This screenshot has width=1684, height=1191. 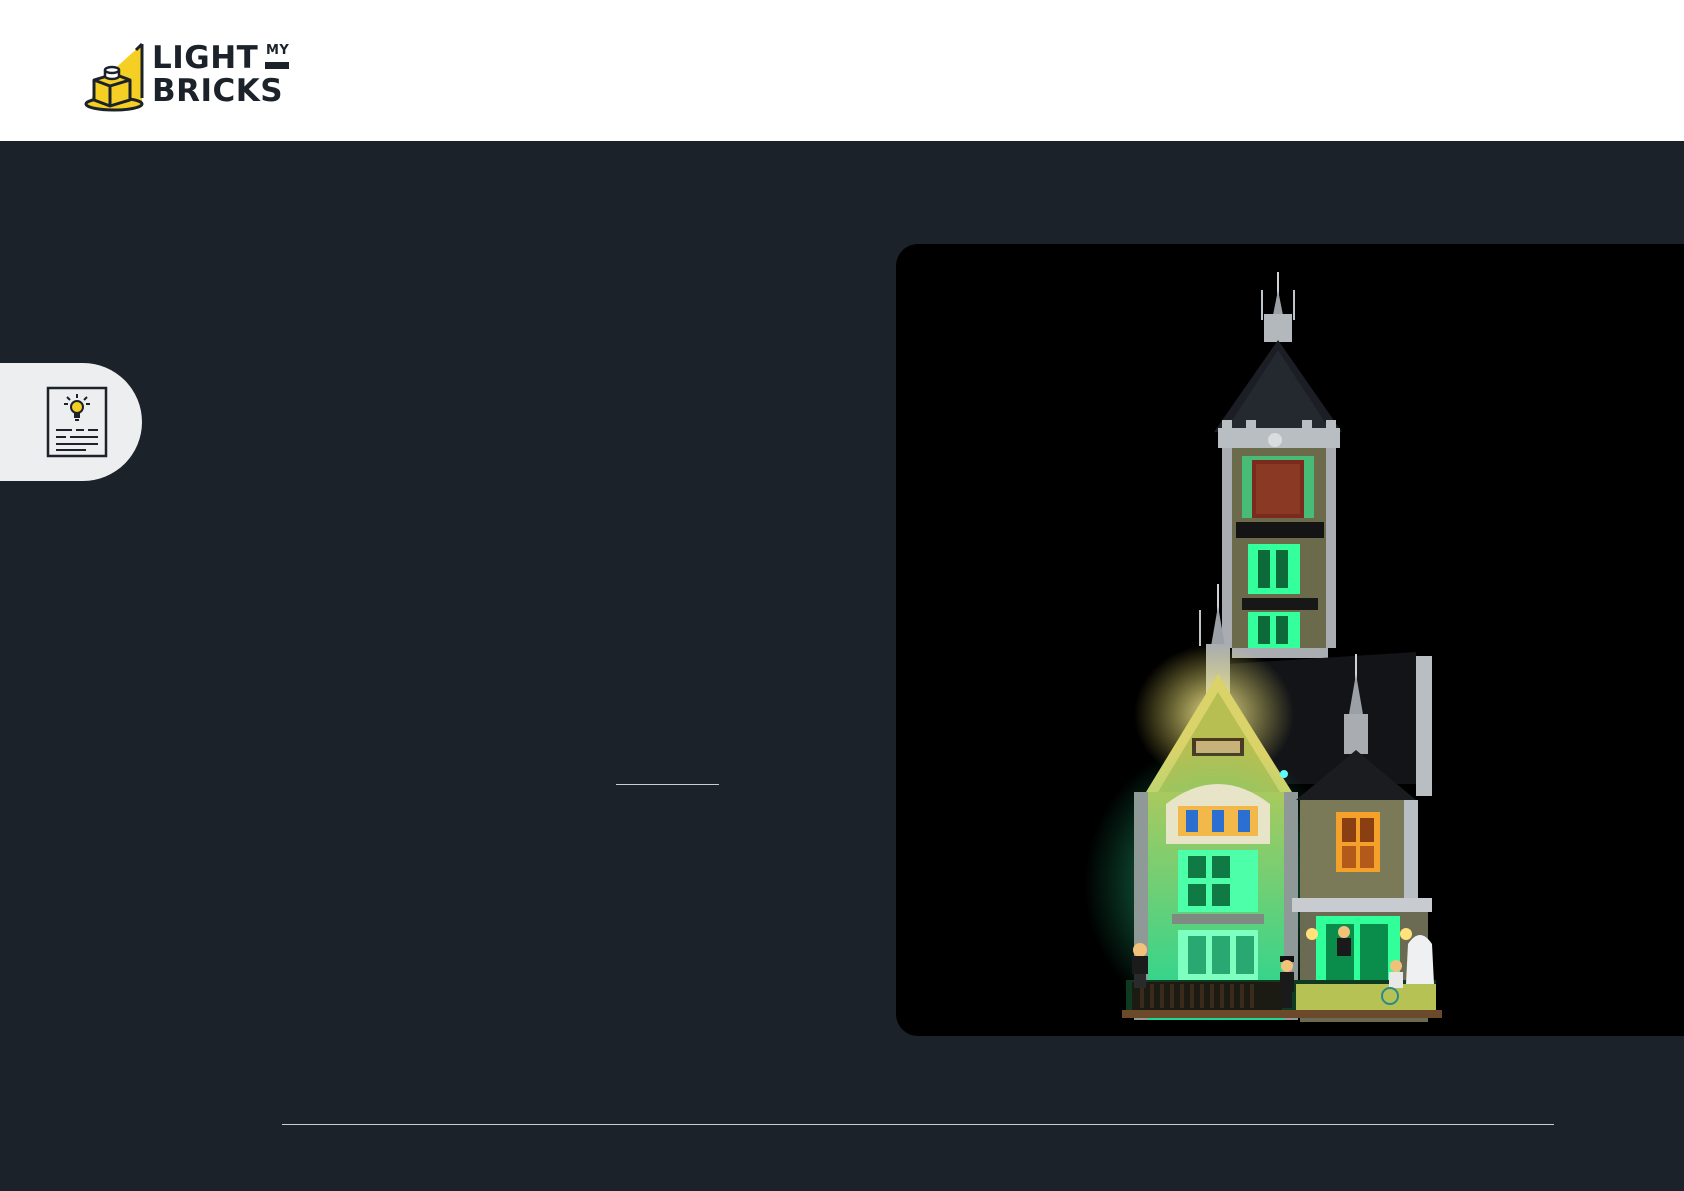 What do you see at coordinates (1287, 982) in the screenshot?
I see `minifigure-center` at bounding box center [1287, 982].